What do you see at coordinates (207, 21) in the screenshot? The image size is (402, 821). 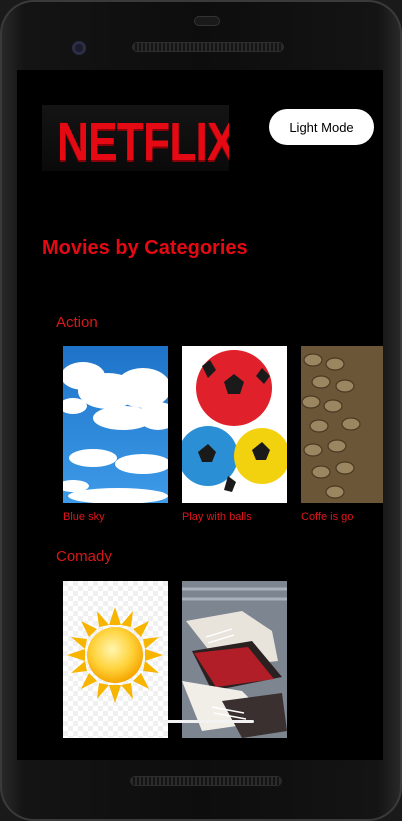 I see `earpiece` at bounding box center [207, 21].